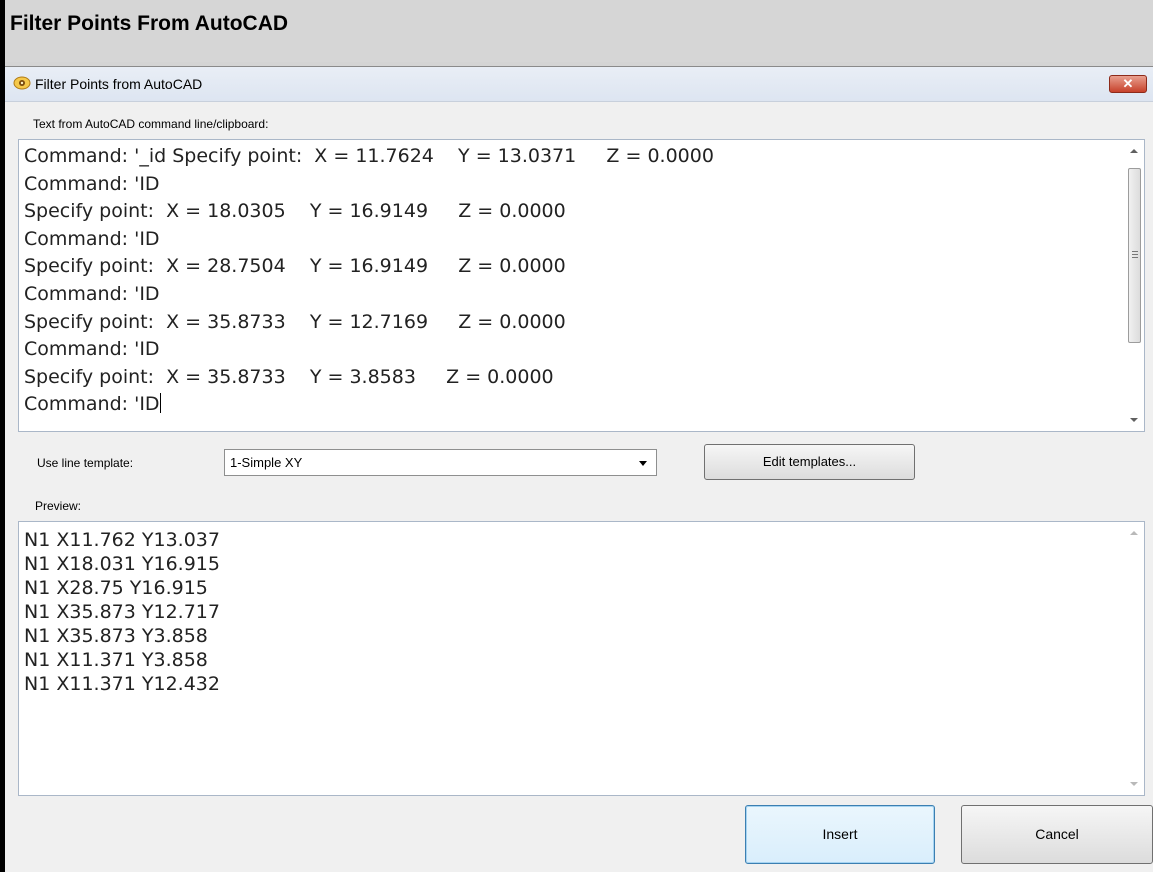  Describe the element at coordinates (149, 23) in the screenshot. I see `page-title: Filter Points From AutoCAD` at that location.